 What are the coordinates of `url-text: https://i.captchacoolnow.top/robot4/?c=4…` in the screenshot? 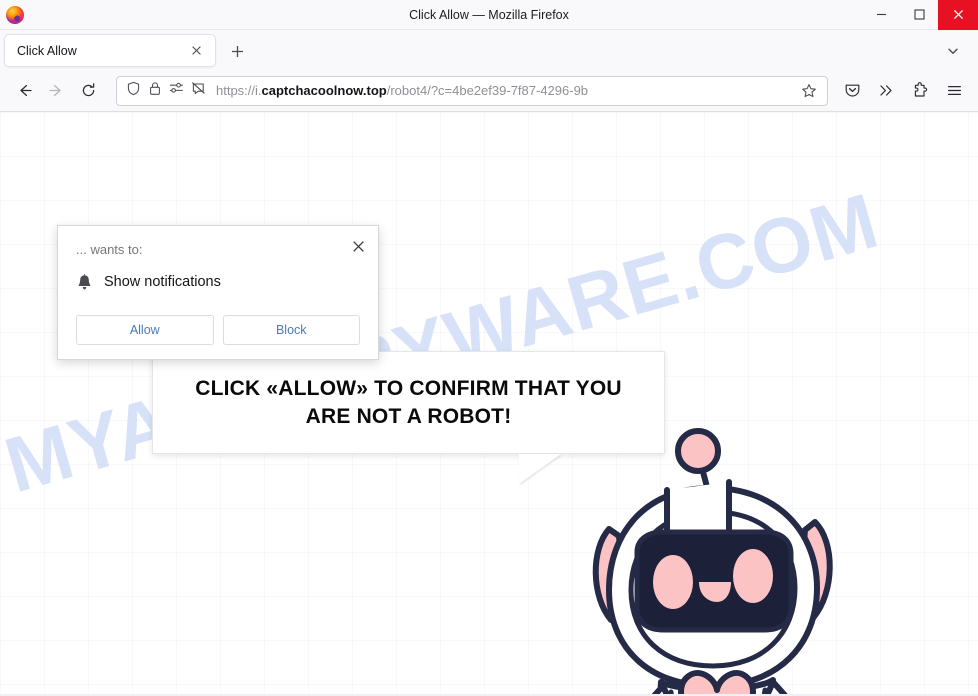 It's located at (506, 90).